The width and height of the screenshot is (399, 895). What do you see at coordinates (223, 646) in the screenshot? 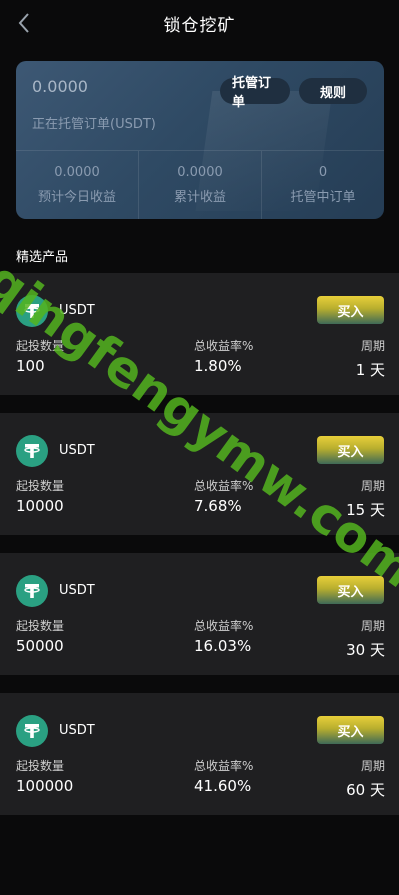
I see `total-rate-value: 16.03%` at bounding box center [223, 646].